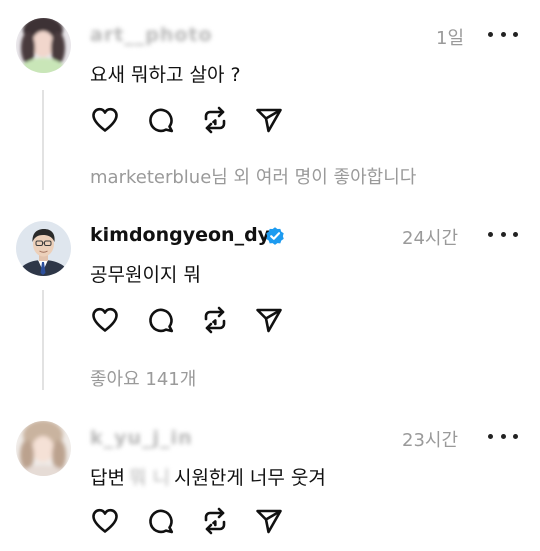 Image resolution: width=540 pixels, height=551 pixels. Describe the element at coordinates (107, 478) in the screenshot. I see `comment-text-start: 답변` at that location.